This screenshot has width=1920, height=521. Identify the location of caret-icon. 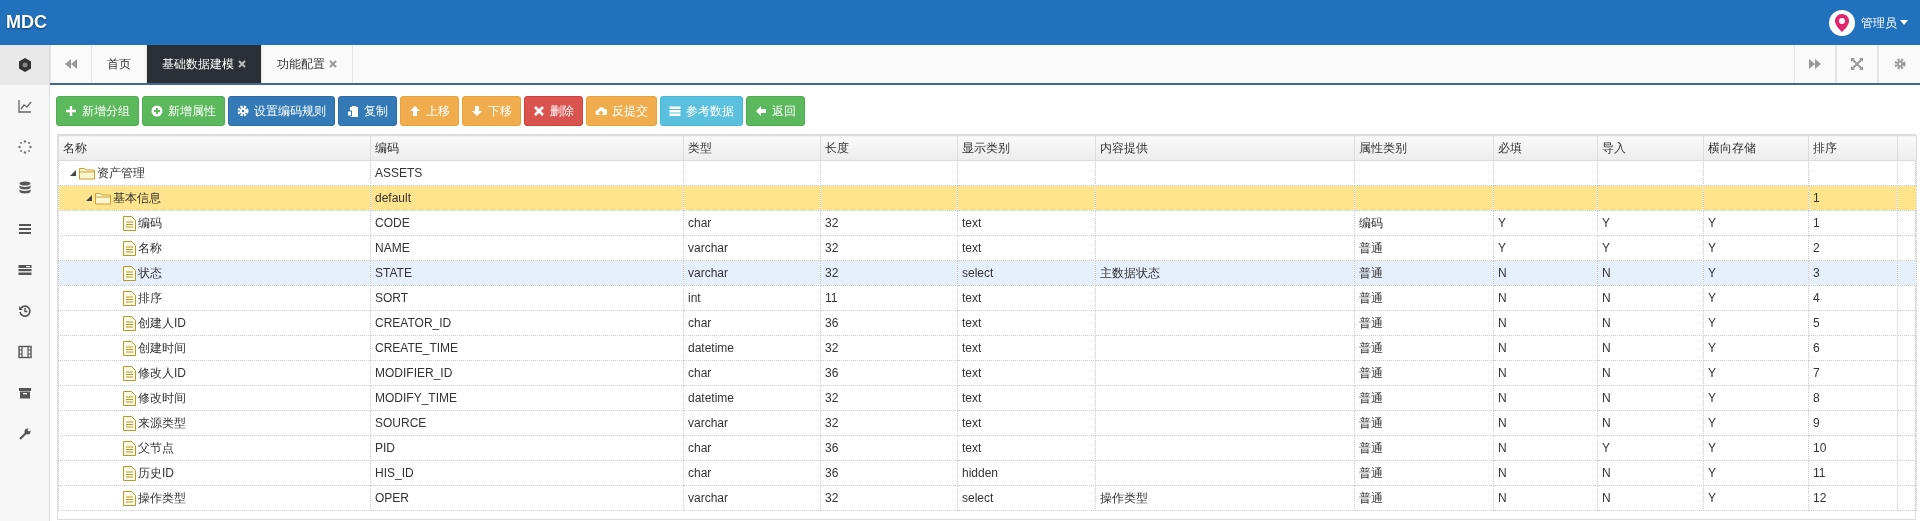
(1904, 22).